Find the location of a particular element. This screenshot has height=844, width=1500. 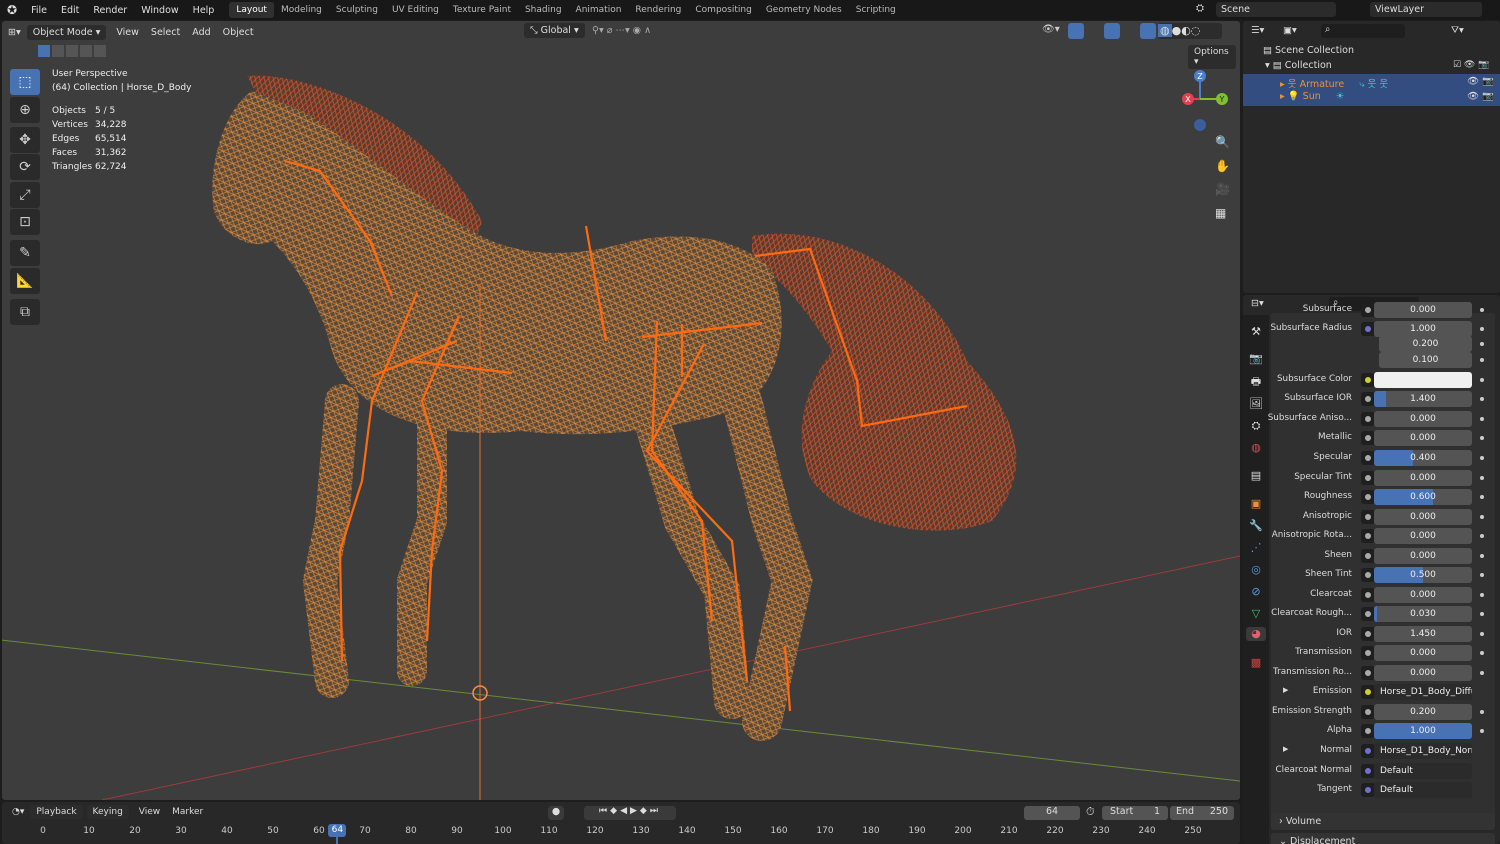

property-field: 0.500 is located at coordinates (1423, 575).